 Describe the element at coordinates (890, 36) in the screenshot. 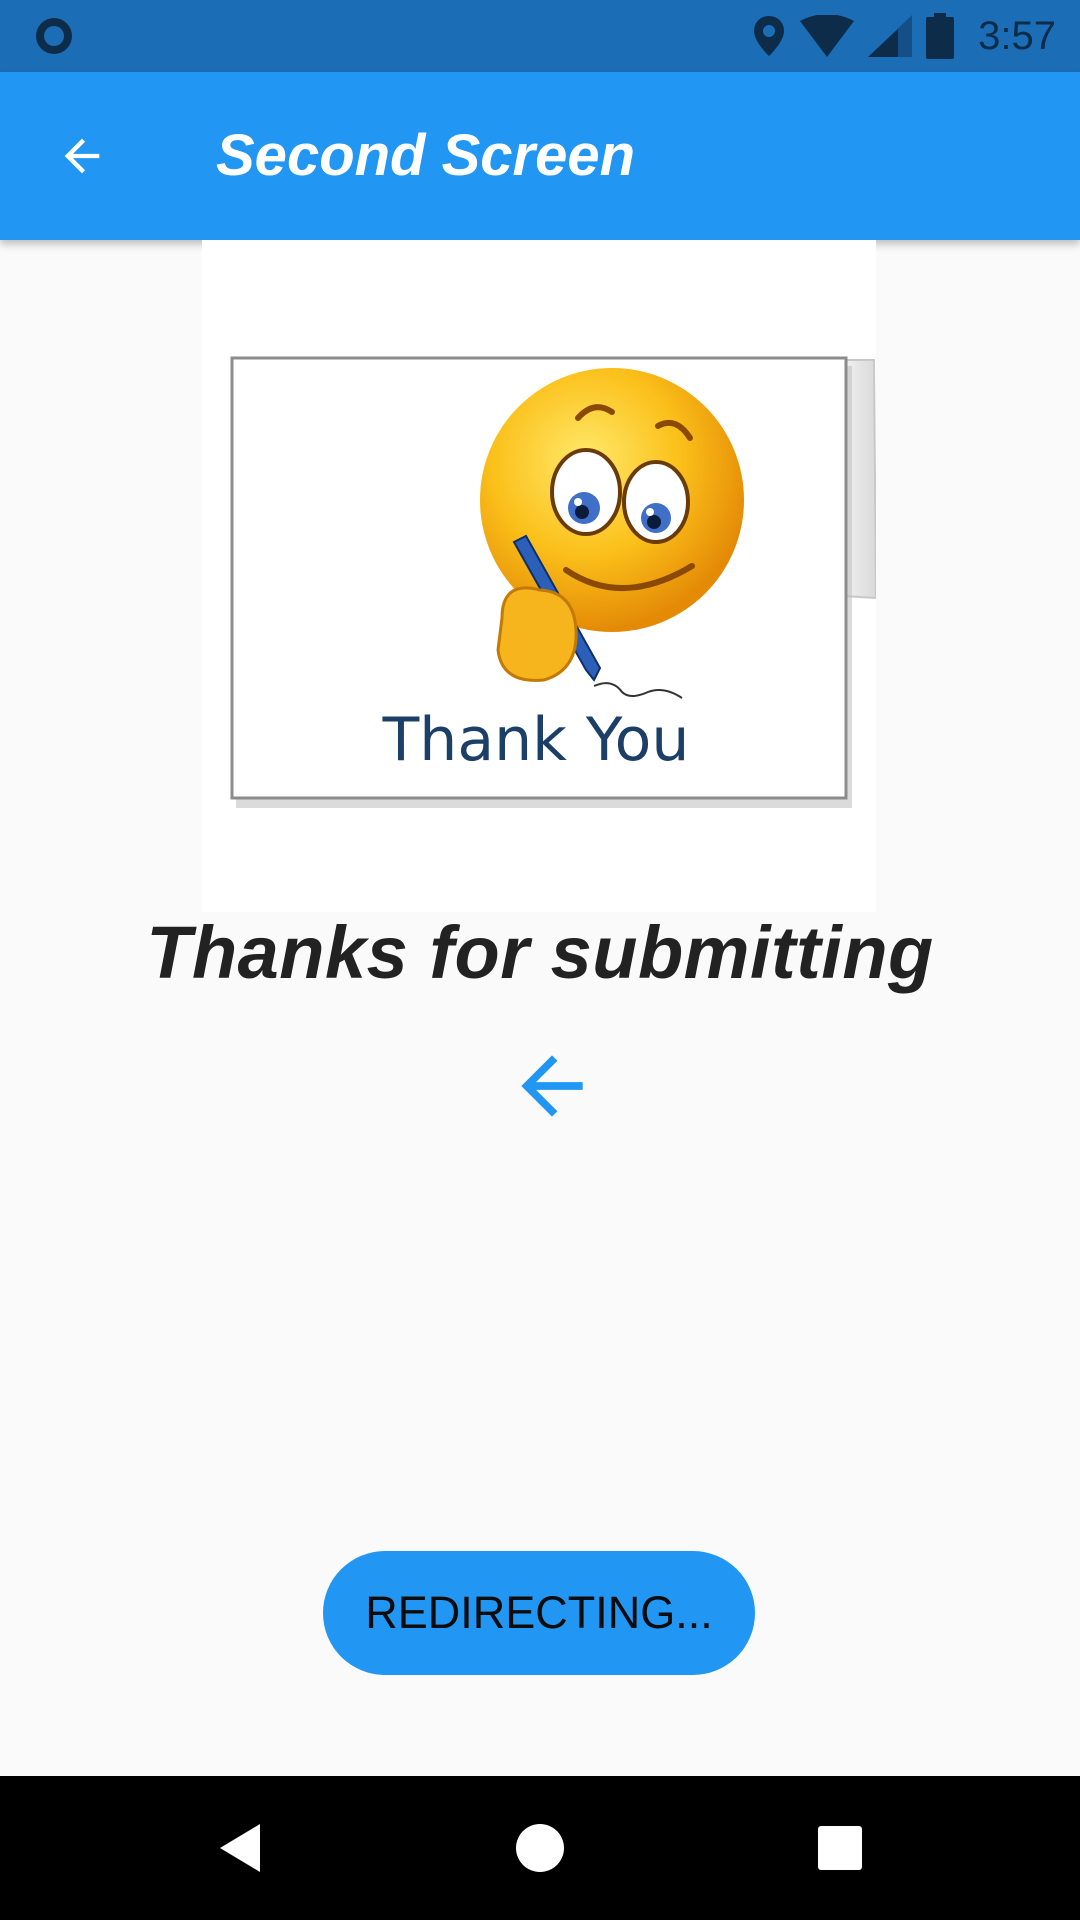

I see `cell-signal-icon` at that location.